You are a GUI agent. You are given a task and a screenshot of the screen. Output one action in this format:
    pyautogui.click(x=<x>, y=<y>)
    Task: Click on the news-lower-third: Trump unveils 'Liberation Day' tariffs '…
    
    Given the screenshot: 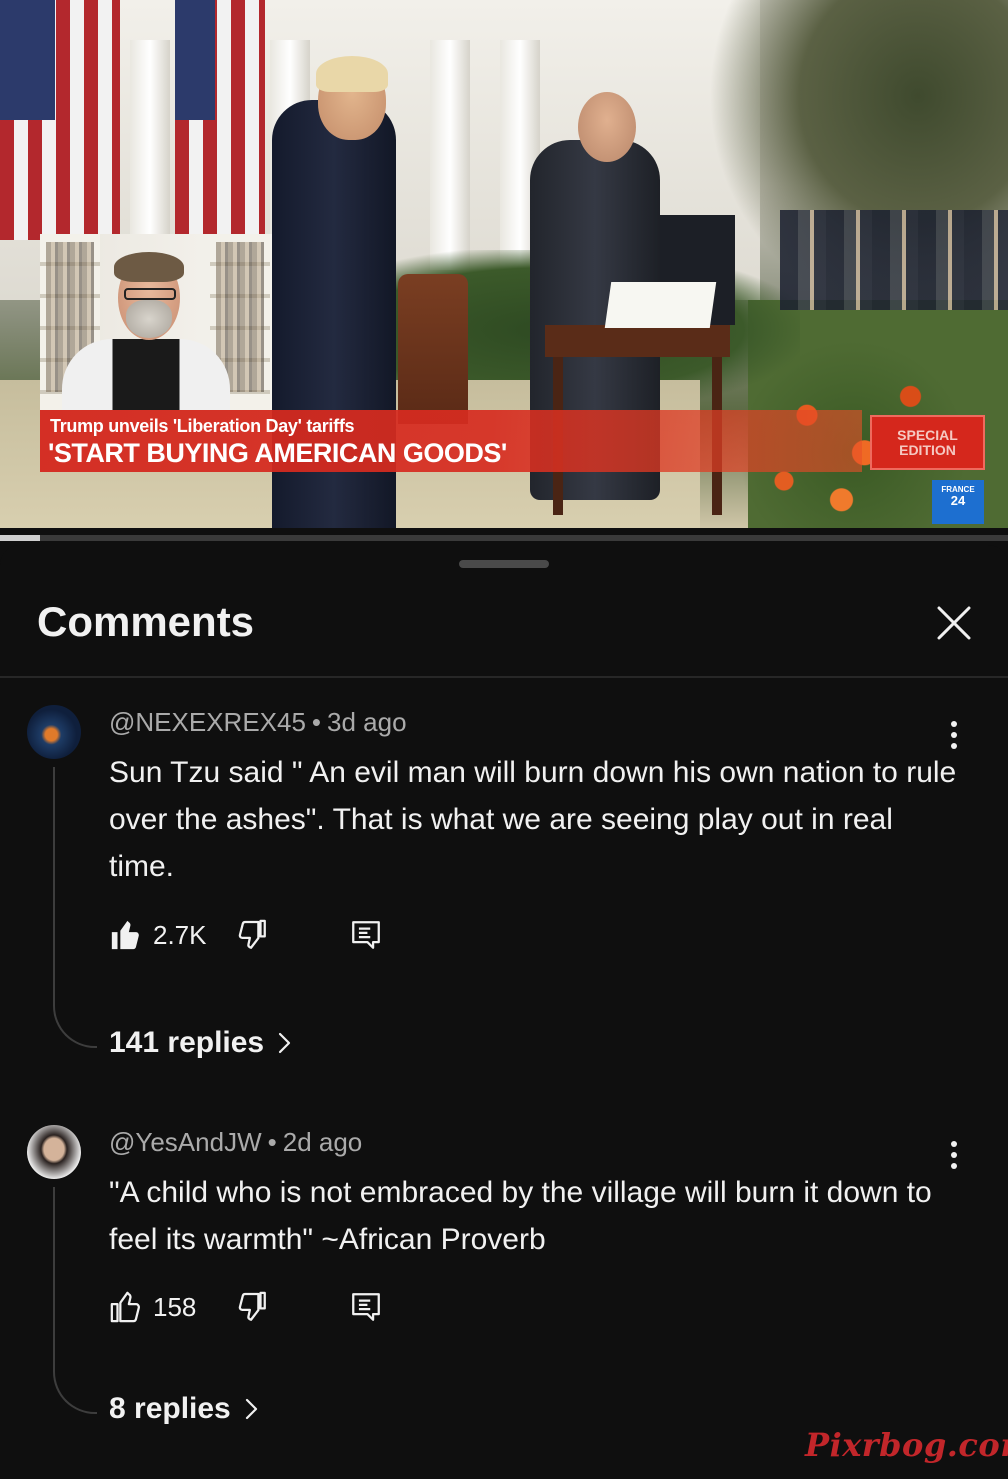 What is the action you would take?
    pyautogui.click(x=451, y=441)
    